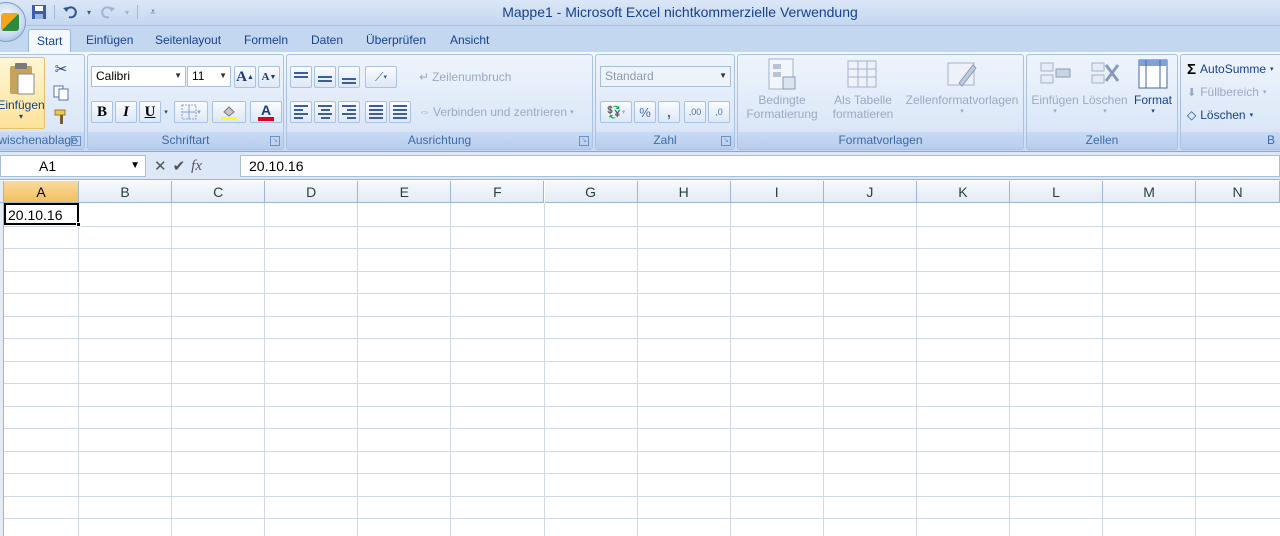 This screenshot has width=1280, height=536. What do you see at coordinates (50, 40) in the screenshot?
I see `tab-start: Start` at bounding box center [50, 40].